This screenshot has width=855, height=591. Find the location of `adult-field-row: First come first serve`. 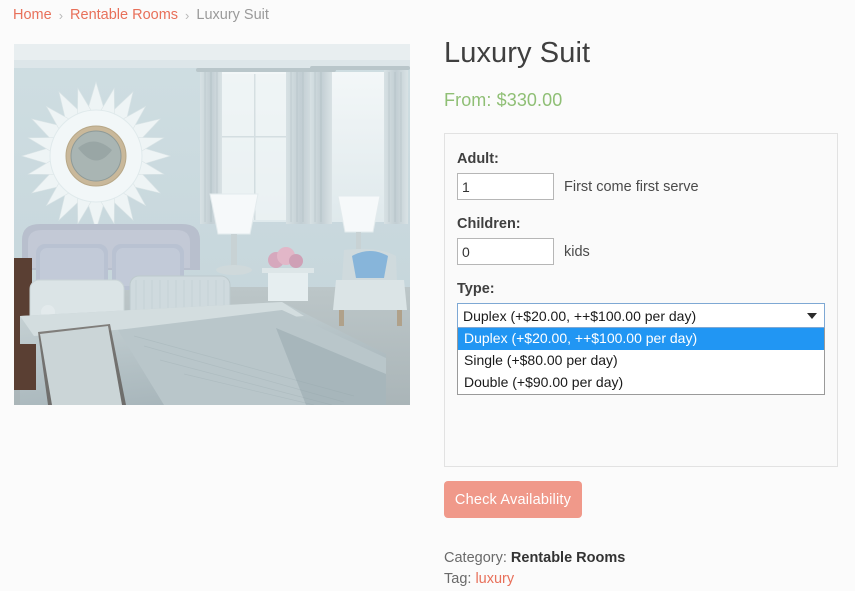

adult-field-row: First come first serve is located at coordinates (647, 186).